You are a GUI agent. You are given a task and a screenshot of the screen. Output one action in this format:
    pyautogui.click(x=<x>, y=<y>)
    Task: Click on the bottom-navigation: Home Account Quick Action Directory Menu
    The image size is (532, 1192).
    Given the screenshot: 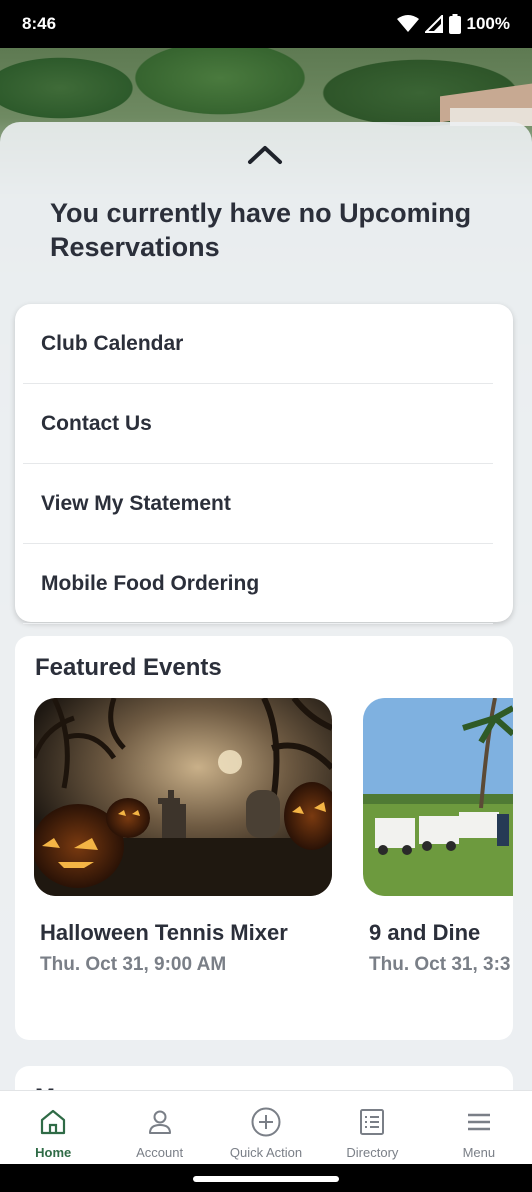 What is the action you would take?
    pyautogui.click(x=266, y=1127)
    